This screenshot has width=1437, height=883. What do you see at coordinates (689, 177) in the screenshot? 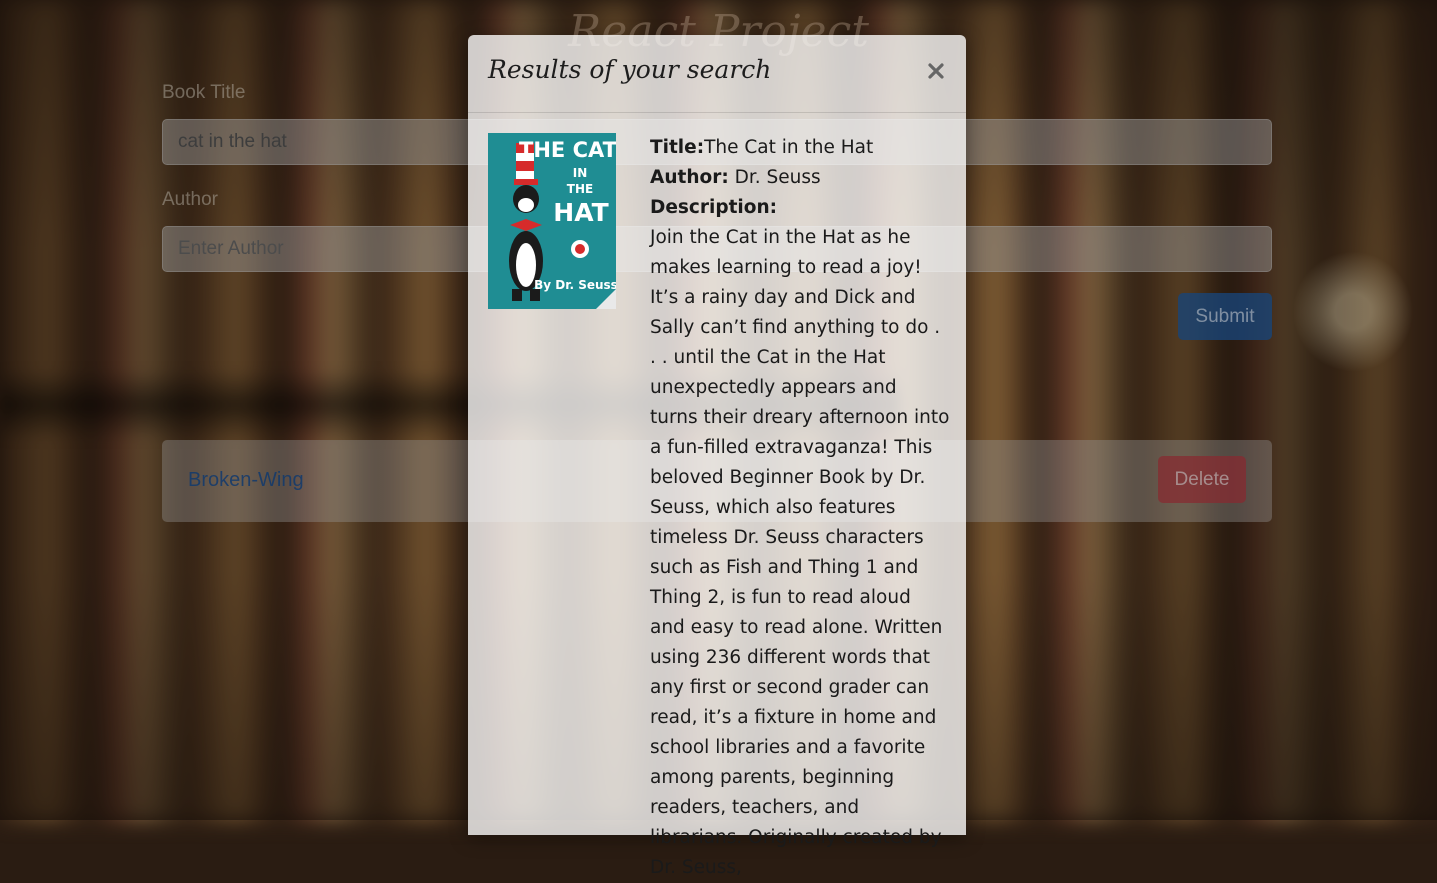
I see `author-label-text: Author:` at bounding box center [689, 177].